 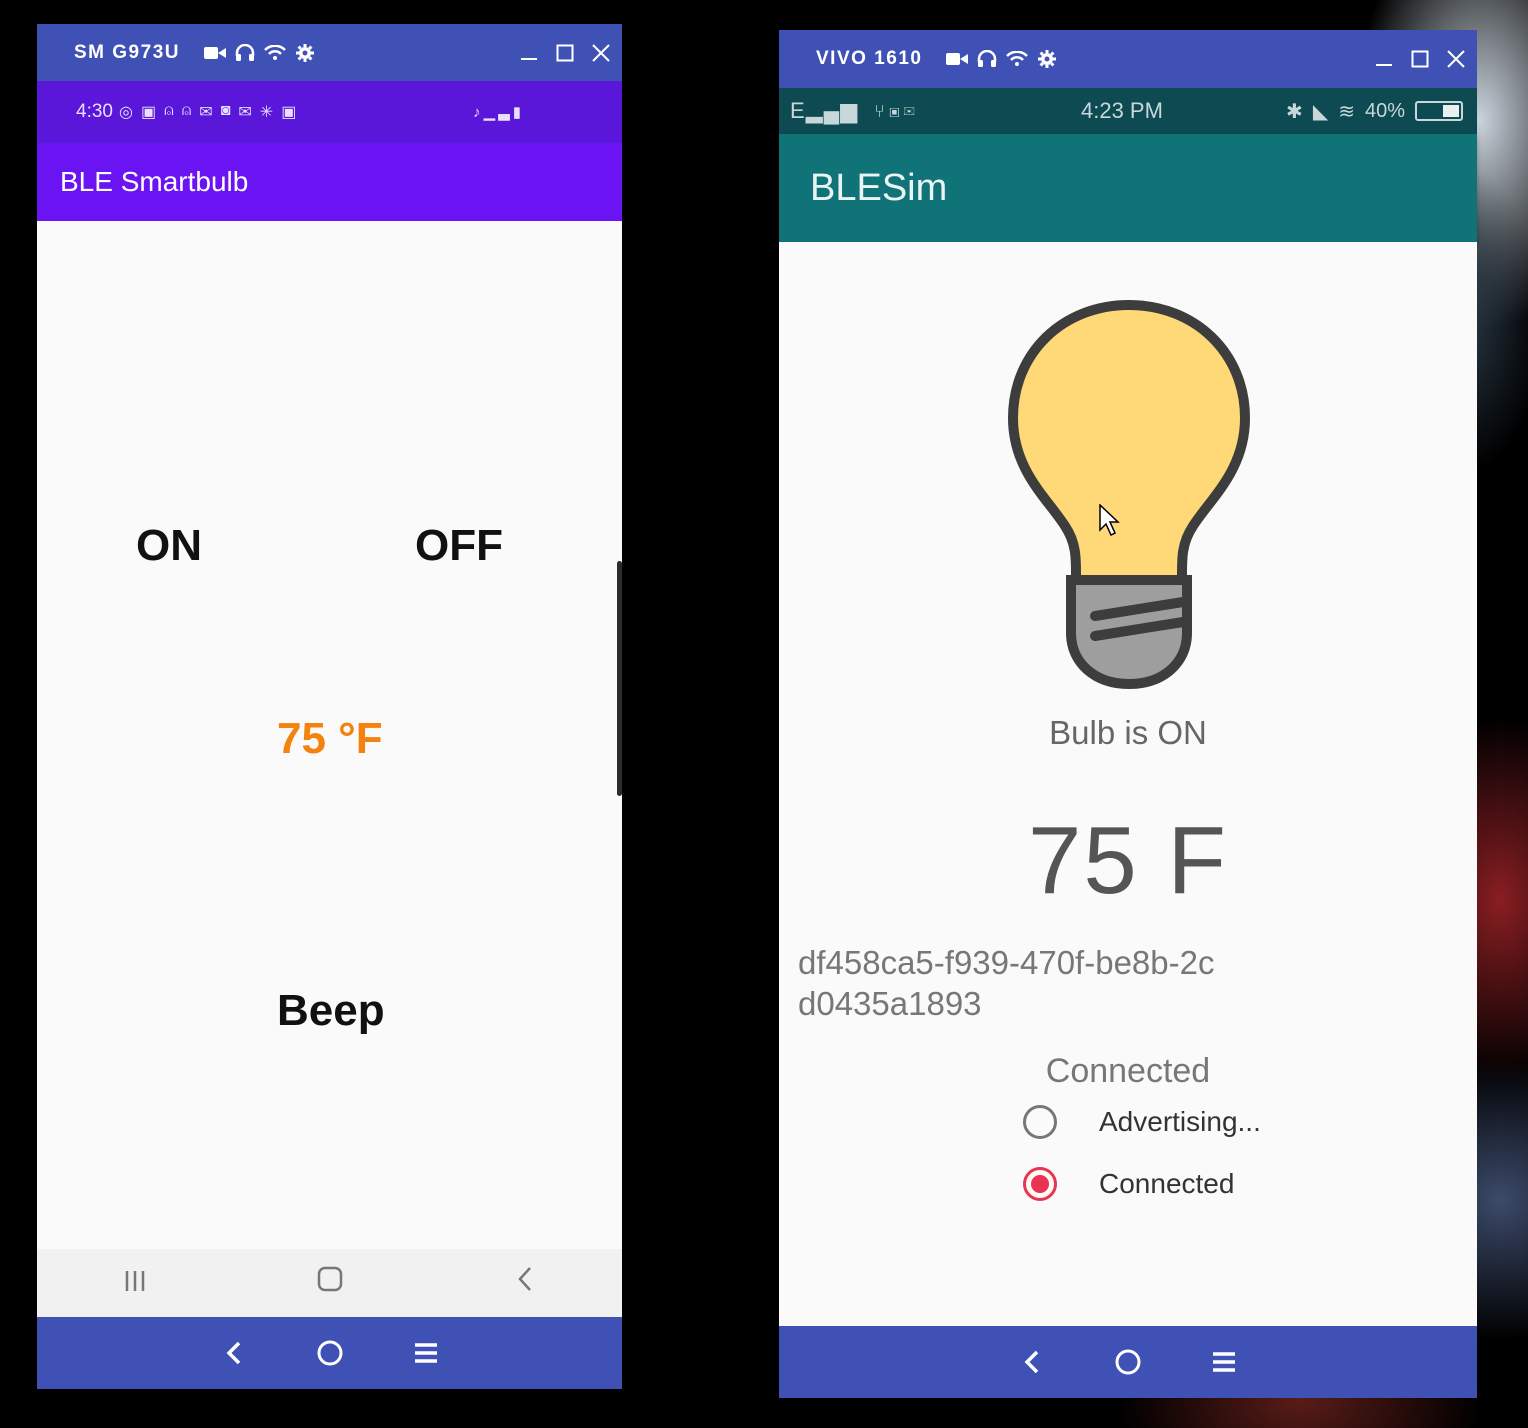 What do you see at coordinates (1006, 983) in the screenshot?
I see `device-uuid: df458ca5-f939-470f-be8b-2cd0435a1893` at bounding box center [1006, 983].